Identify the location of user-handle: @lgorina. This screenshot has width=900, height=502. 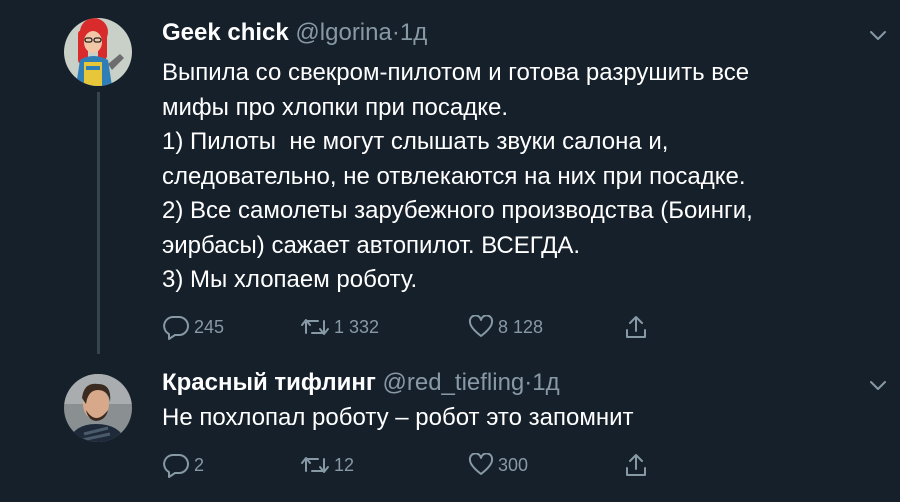
(343, 32).